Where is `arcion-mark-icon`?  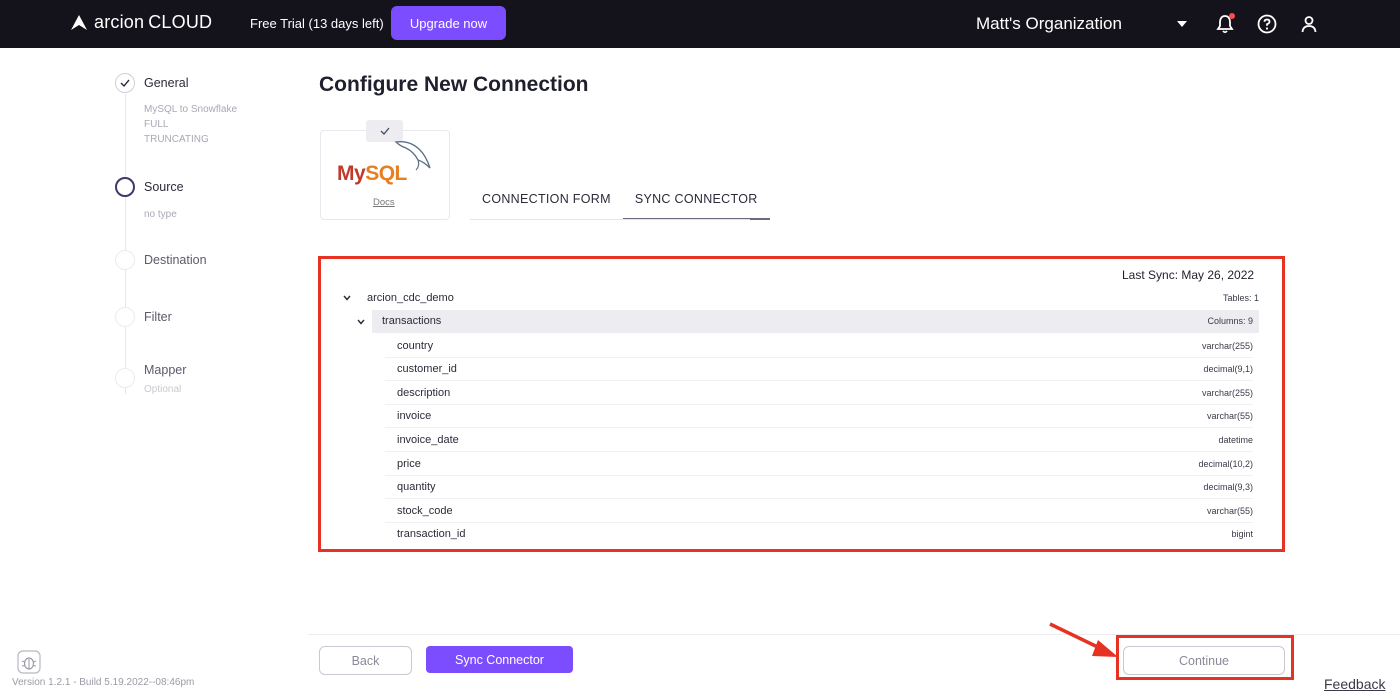 arcion-mark-icon is located at coordinates (79, 22).